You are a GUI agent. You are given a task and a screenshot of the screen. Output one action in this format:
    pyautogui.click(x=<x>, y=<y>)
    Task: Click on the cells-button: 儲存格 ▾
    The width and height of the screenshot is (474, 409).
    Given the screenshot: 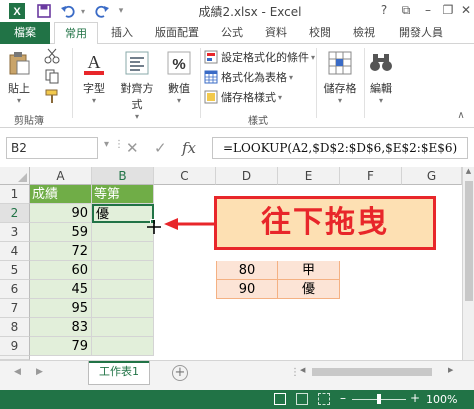 What is the action you would take?
    pyautogui.click(x=340, y=77)
    